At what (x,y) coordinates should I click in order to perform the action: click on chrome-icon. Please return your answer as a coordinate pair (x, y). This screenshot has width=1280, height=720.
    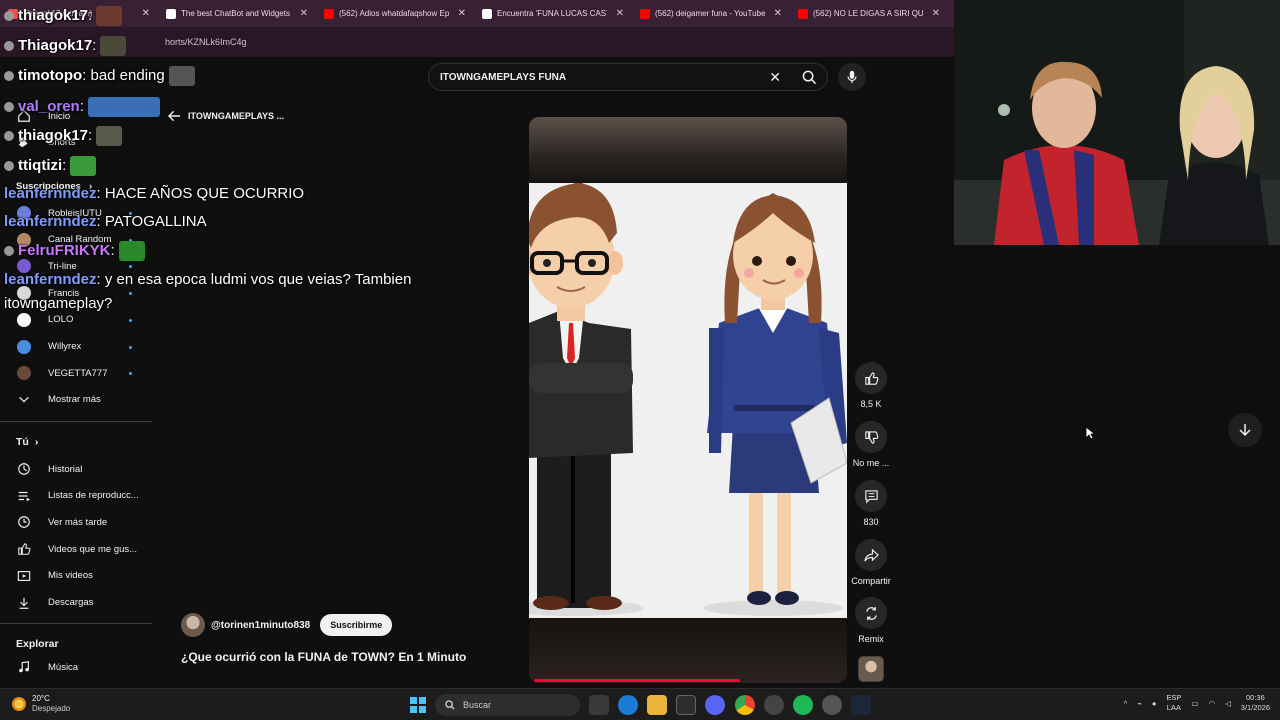
    Looking at the image, I should click on (745, 705).